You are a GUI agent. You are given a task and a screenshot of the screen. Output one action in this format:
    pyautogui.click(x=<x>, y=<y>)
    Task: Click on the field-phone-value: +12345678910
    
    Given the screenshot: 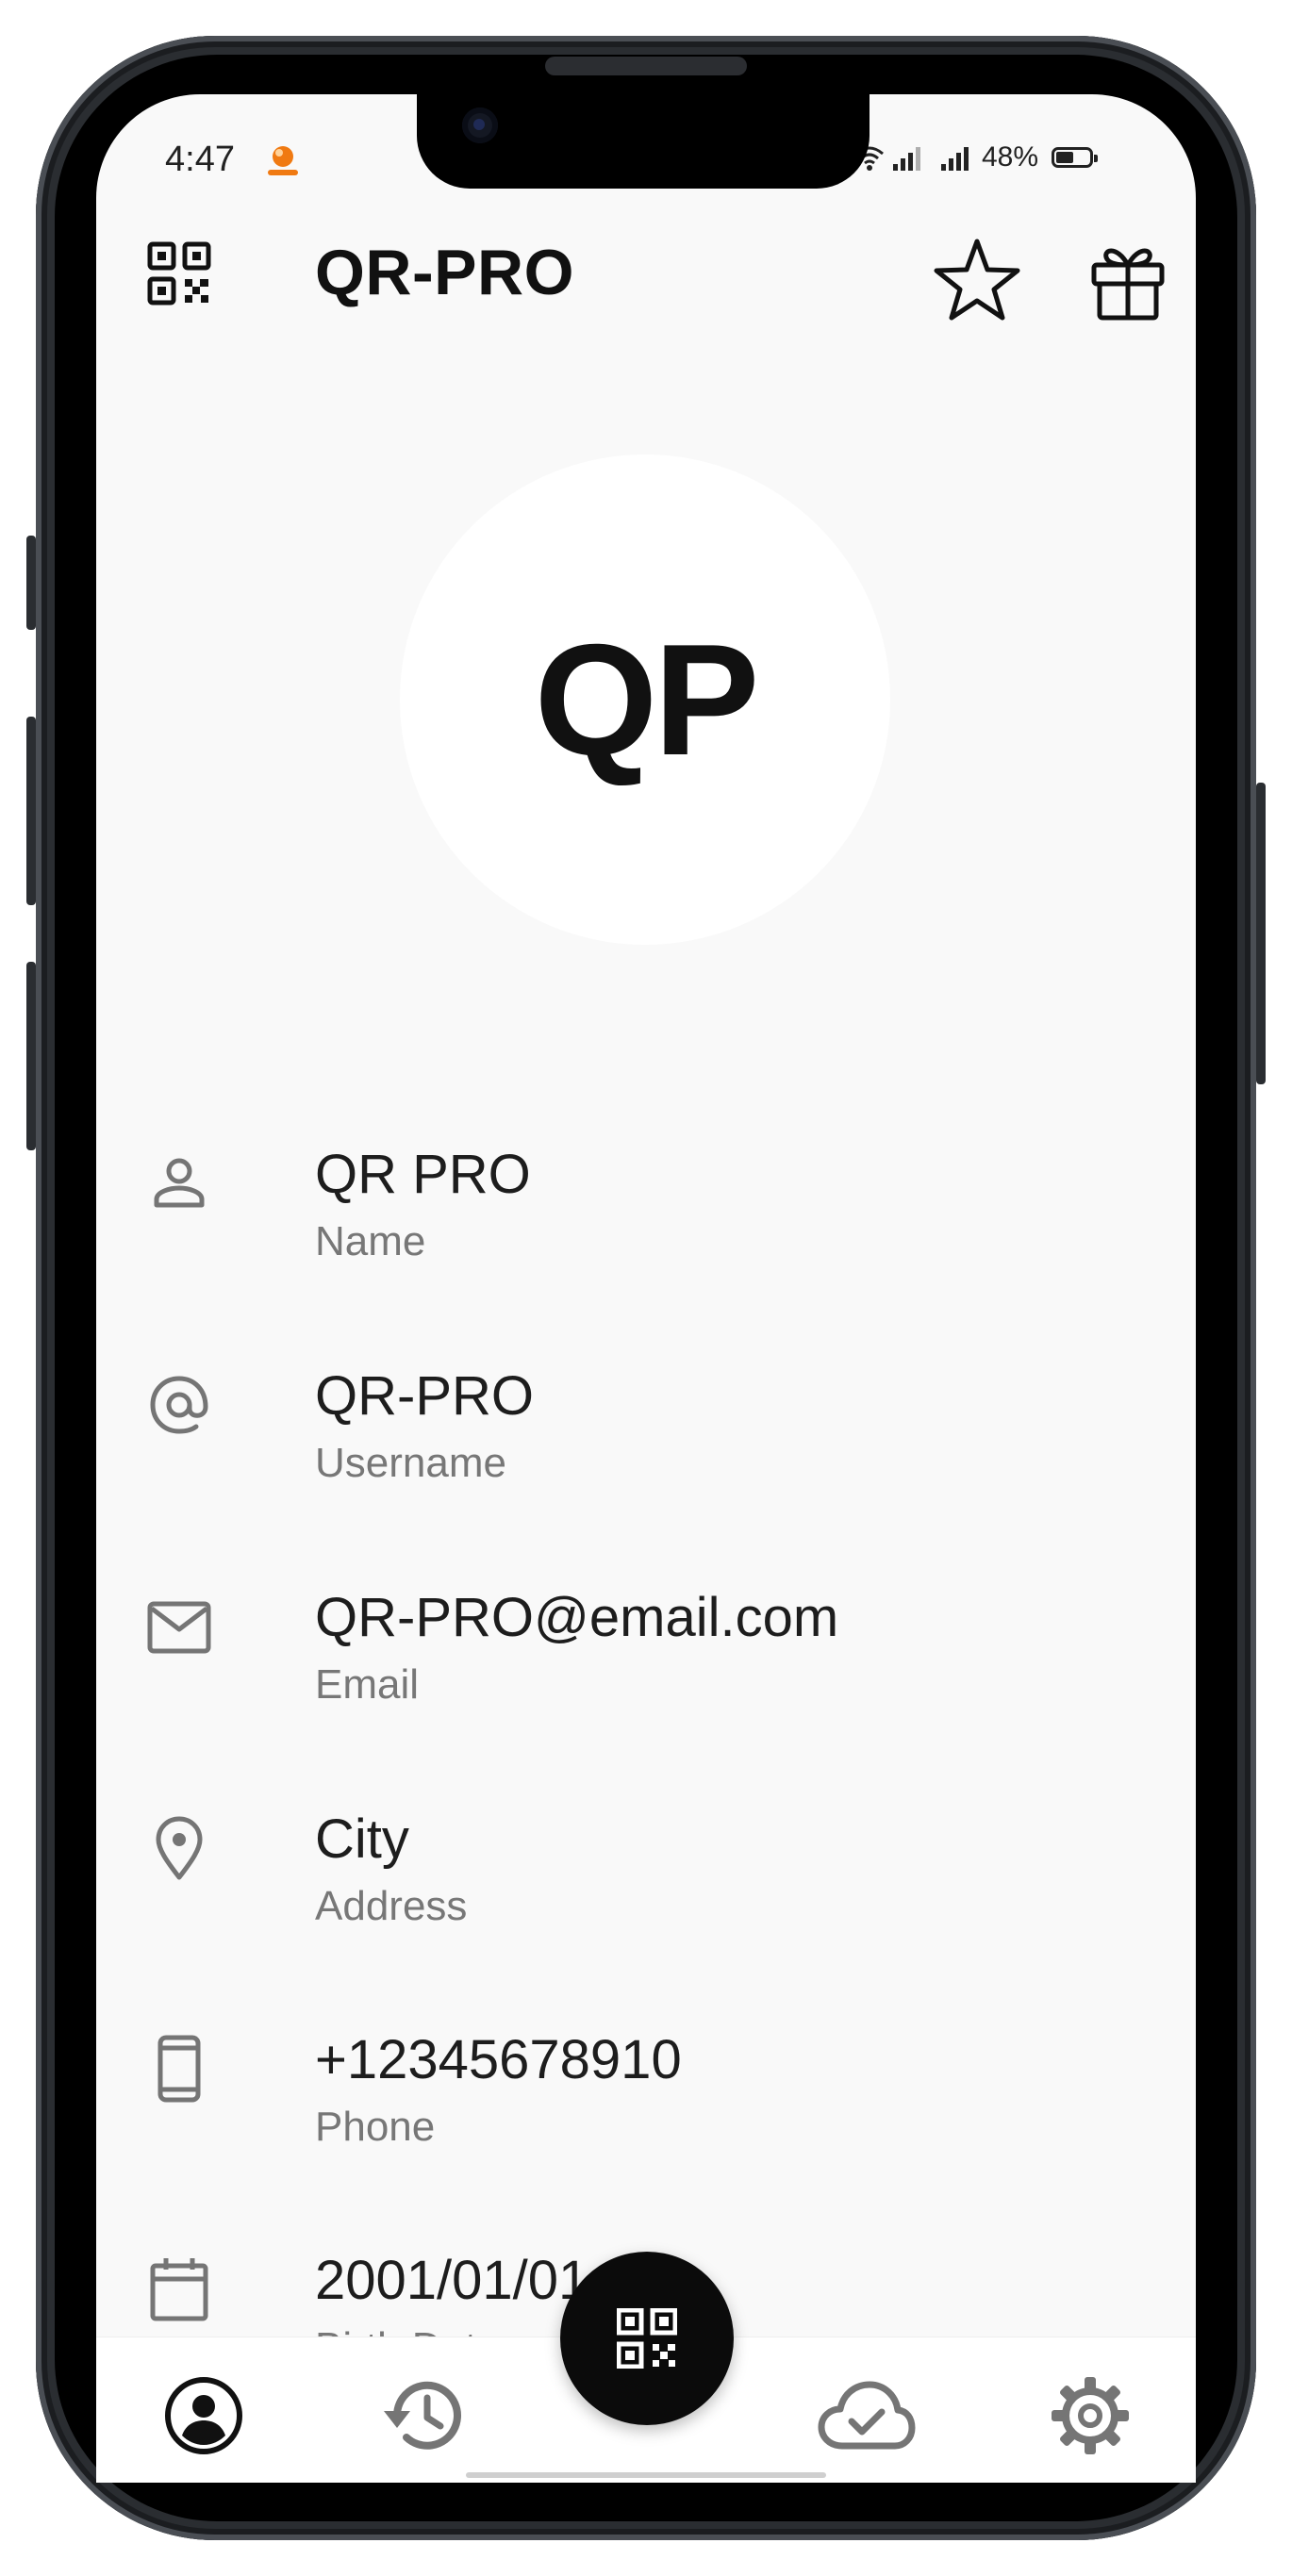 What is the action you would take?
    pyautogui.click(x=499, y=2059)
    